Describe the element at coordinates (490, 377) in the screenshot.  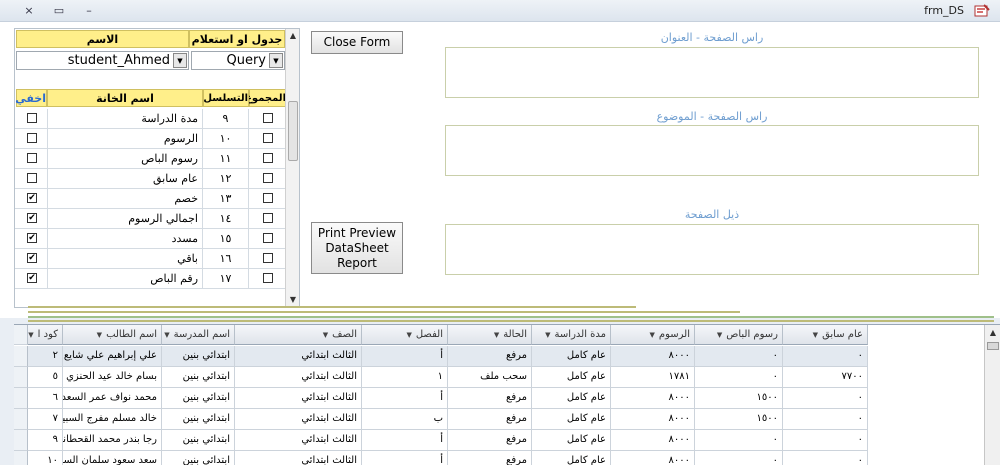
I see `table-cell: سحب ملف` at that location.